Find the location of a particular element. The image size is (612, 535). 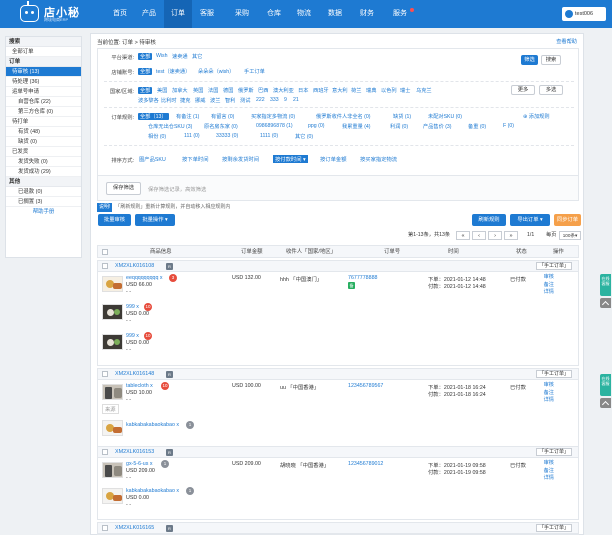

first-page-button: « is located at coordinates (463, 235).